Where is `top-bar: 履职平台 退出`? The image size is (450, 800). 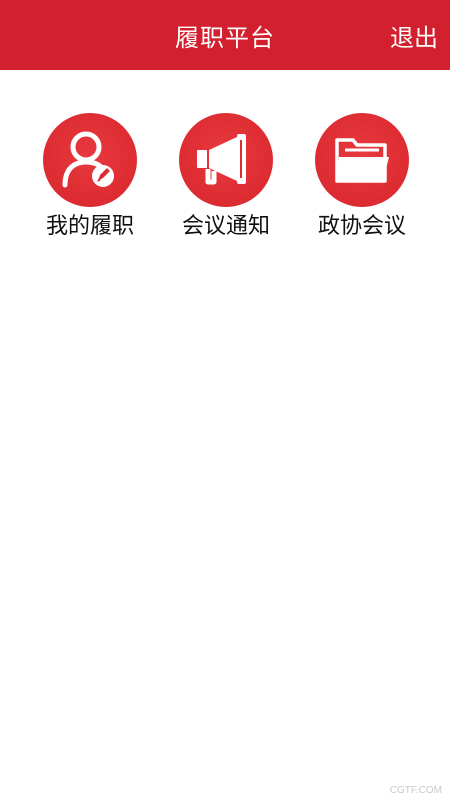
top-bar: 履职平台 退出 is located at coordinates (225, 35).